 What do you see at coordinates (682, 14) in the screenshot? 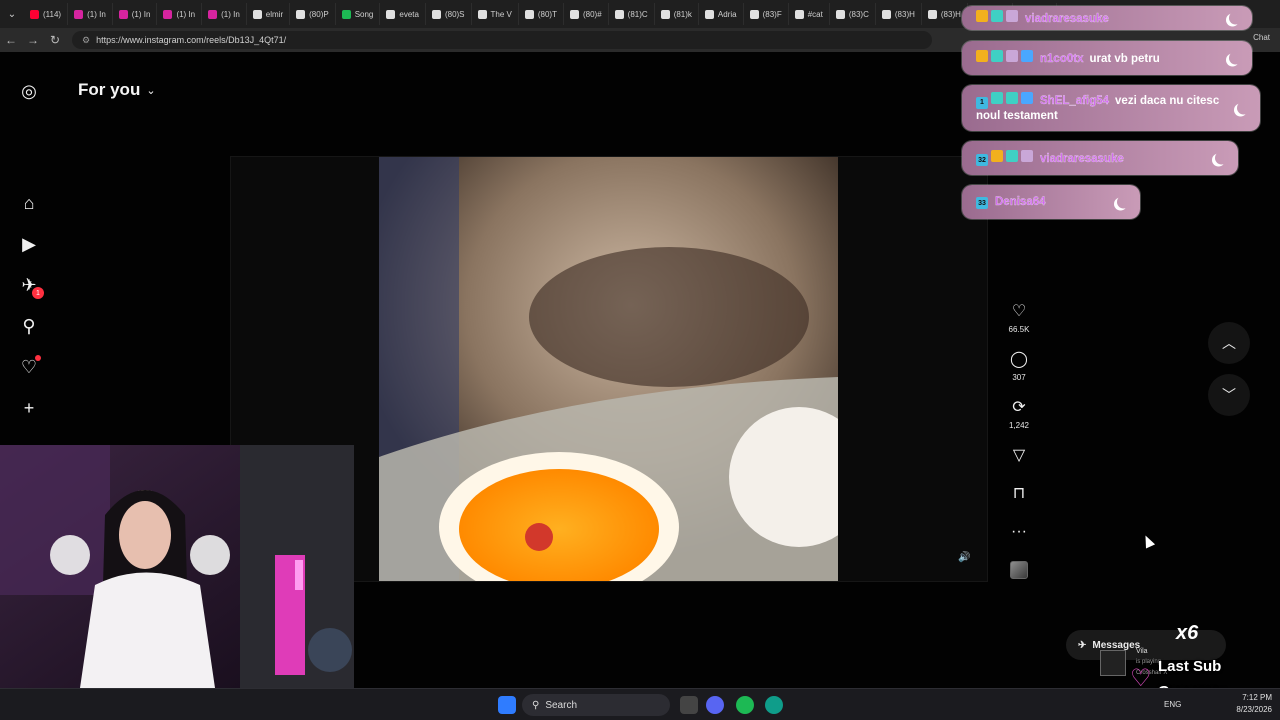
I see `tab-label: (81)k` at bounding box center [682, 14].